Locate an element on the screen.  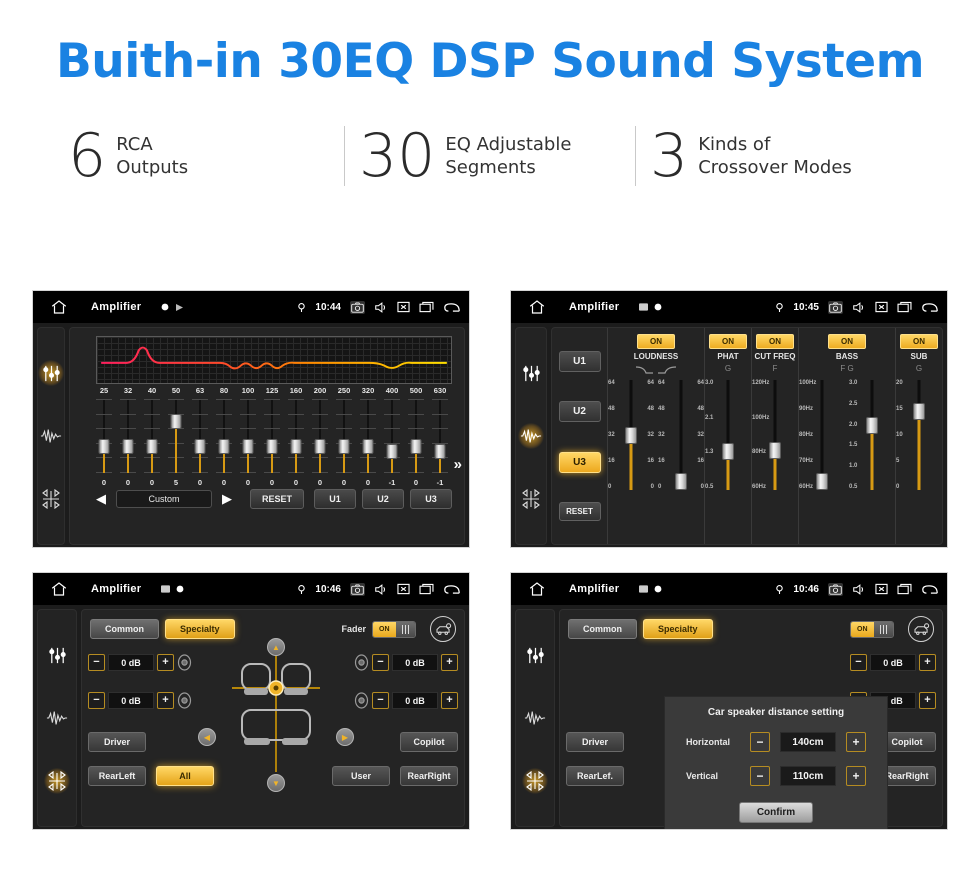
dsp-toggle-sub: ON is located at coordinates (919, 341).